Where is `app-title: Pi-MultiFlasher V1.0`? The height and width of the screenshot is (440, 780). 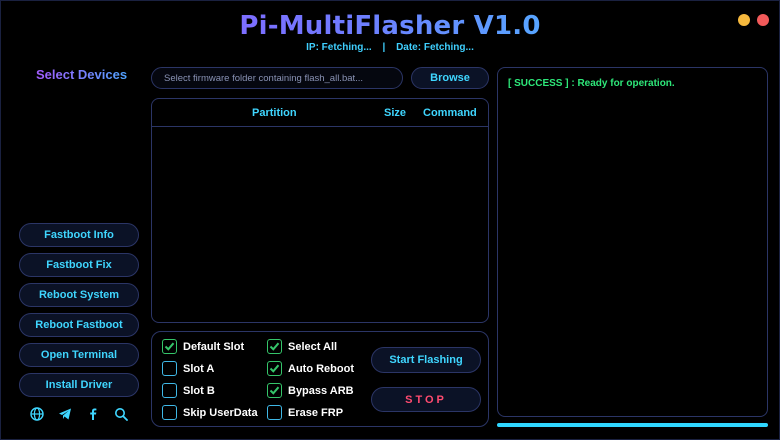 app-title: Pi-MultiFlasher V1.0 is located at coordinates (390, 26).